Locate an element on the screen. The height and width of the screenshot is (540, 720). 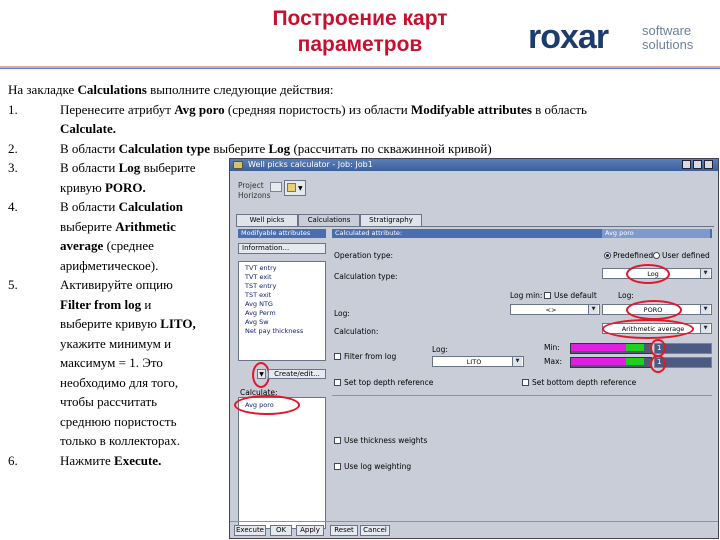
step-line: выберите Arithmetic is located at coordinates (121, 227).